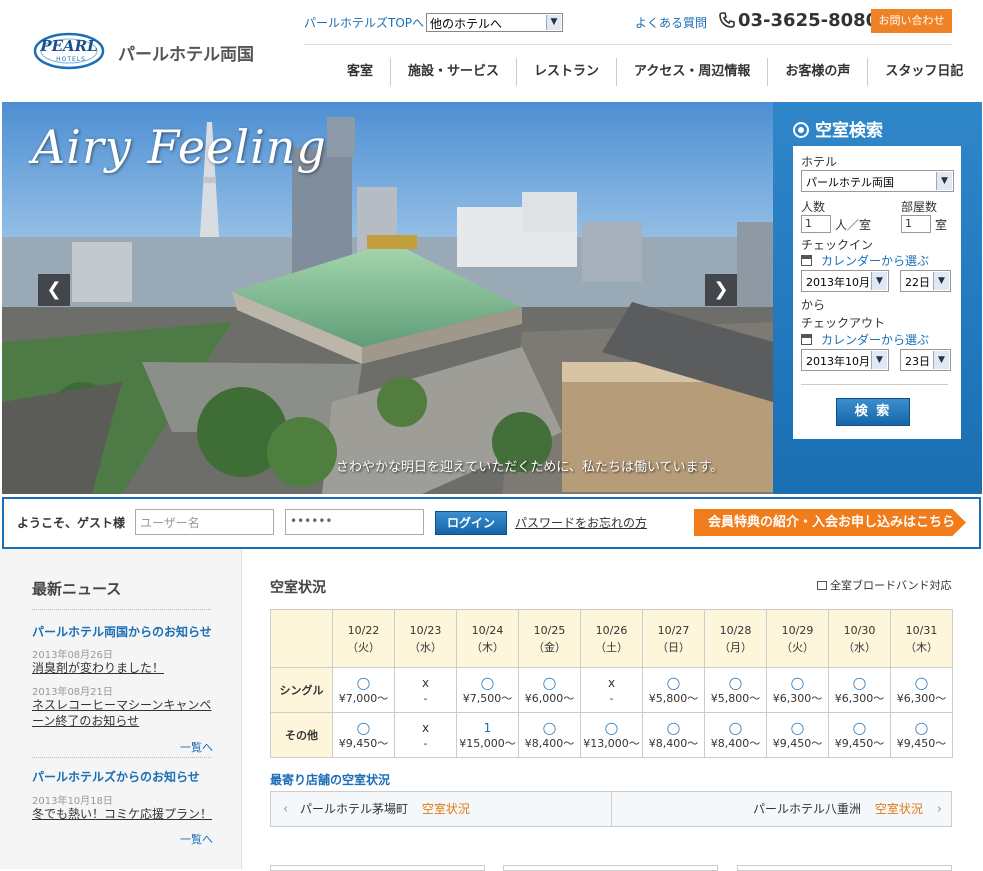 This screenshot has width=983, height=871. I want to click on member-signup-button: 会員特典の紹介・入会お申し込みはこちら, so click(830, 522).